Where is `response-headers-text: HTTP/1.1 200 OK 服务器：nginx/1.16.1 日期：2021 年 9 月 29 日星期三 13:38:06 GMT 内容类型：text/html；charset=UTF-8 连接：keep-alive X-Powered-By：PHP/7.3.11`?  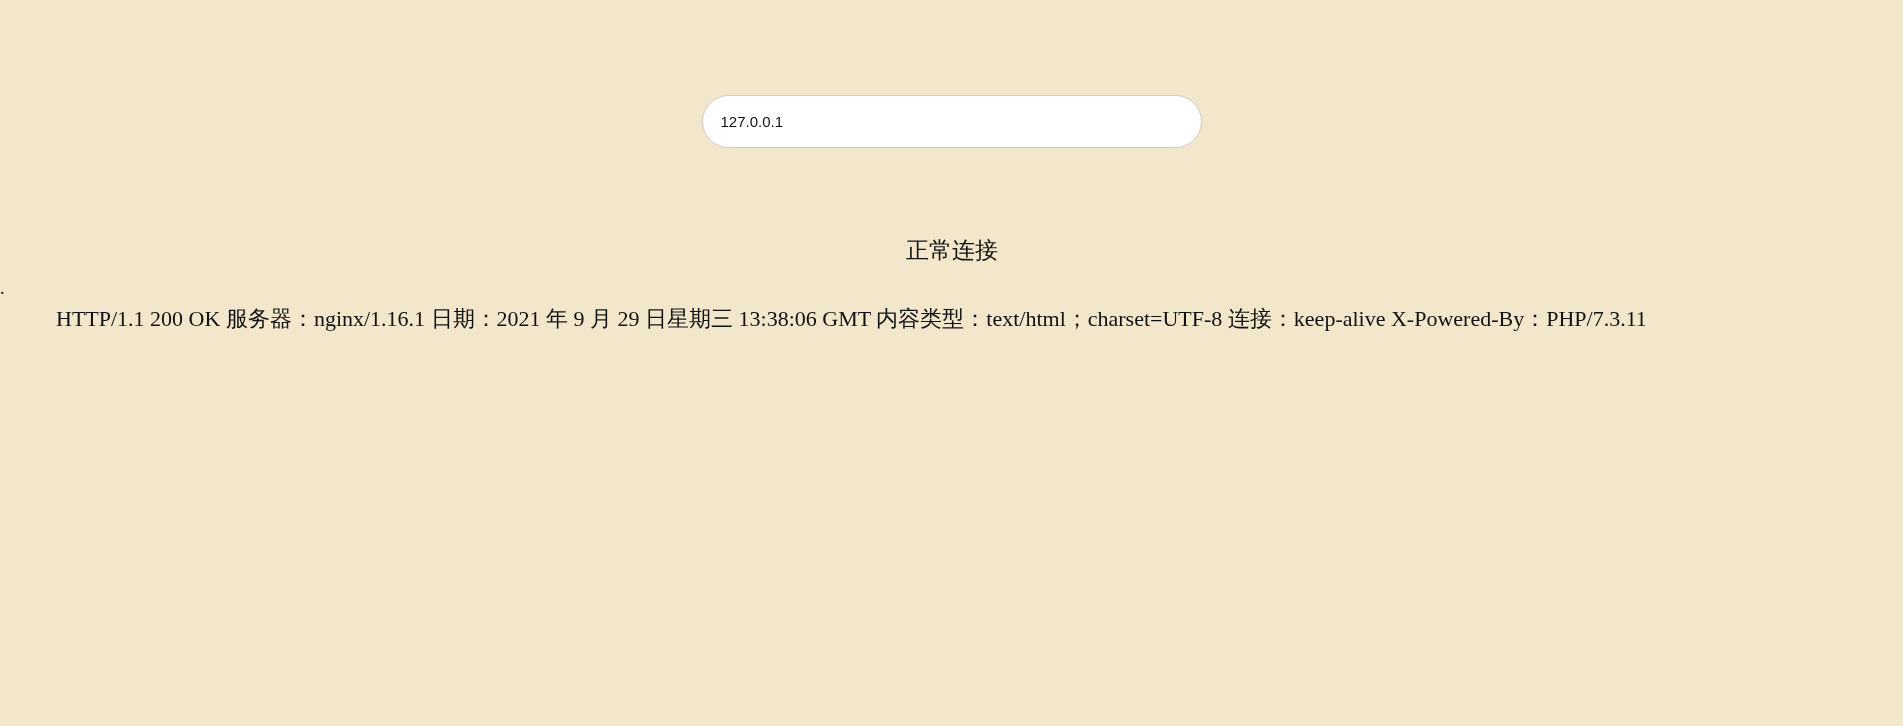 response-headers-text: HTTP/1.1 200 OK 服务器：nginx/1.16.1 日期：2021 年 9 月 29 日星期三 13:38:06 GMT 内容类型：text/html；charset=UTF-8 连接：keep-alive X-Powered-By：PHP/7.3.11 is located at coordinates (851, 318).